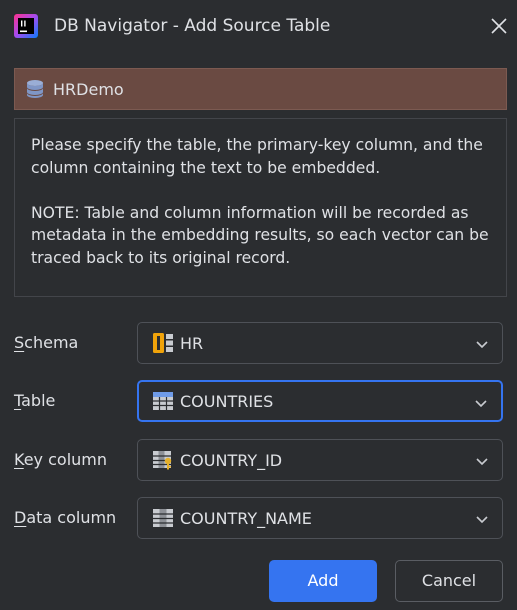 This screenshot has height=610, width=517. What do you see at coordinates (26, 26) in the screenshot?
I see `intellij-logo-icon` at bounding box center [26, 26].